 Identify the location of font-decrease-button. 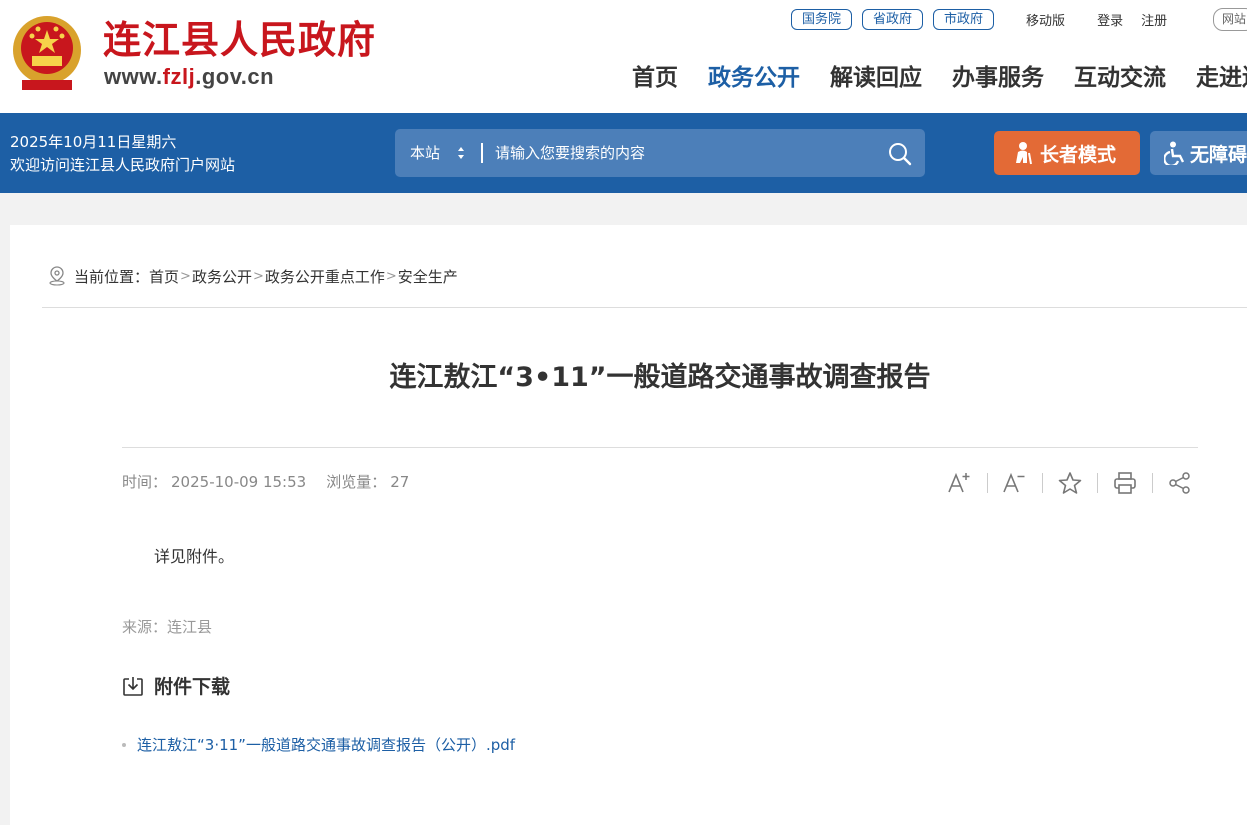
(1015, 483).